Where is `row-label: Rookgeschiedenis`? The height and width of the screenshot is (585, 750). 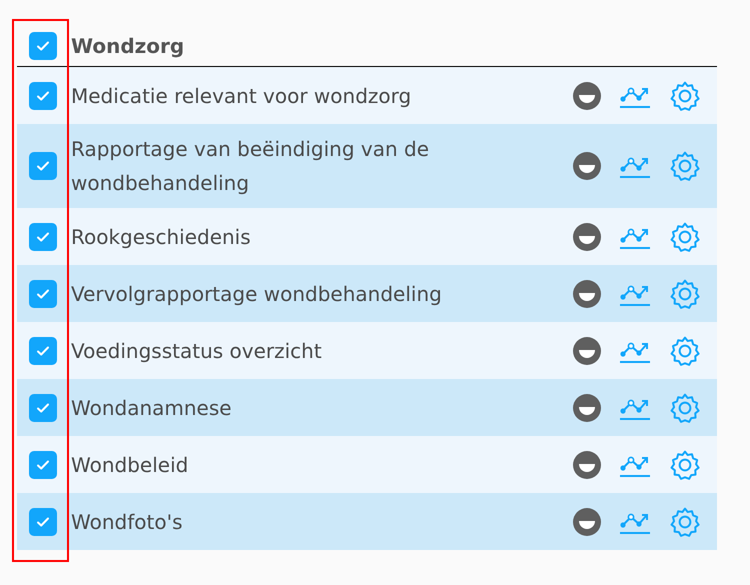 row-label: Rookgeschiedenis is located at coordinates (161, 237).